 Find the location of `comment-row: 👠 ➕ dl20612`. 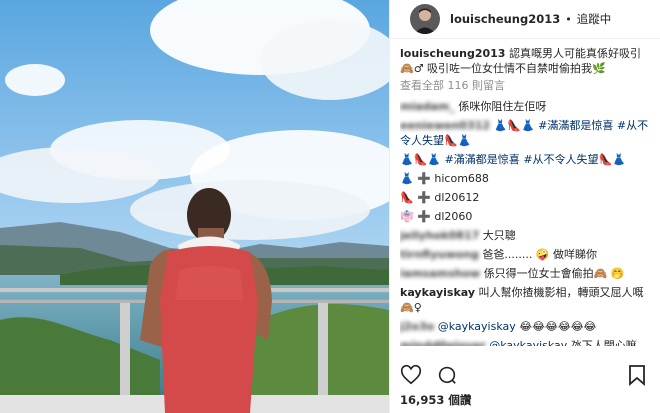

comment-row: 👠 ➕ dl20612 is located at coordinates (526, 197).